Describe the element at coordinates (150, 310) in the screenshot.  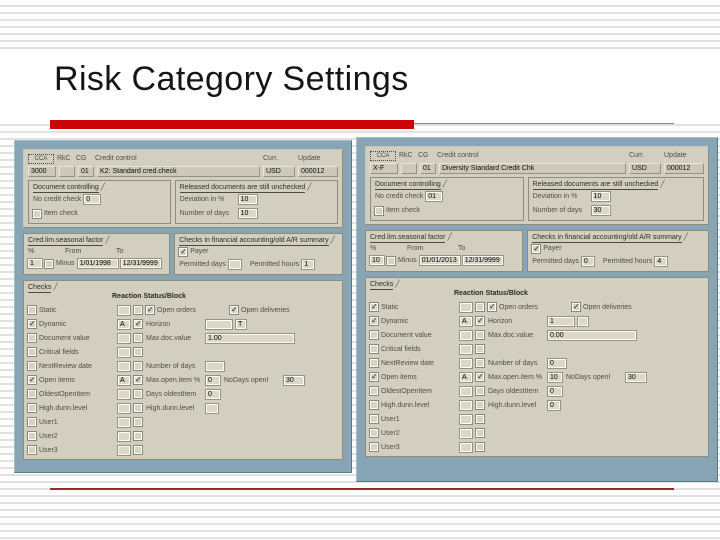
I see `open-orders-checkbox: ✓` at that location.